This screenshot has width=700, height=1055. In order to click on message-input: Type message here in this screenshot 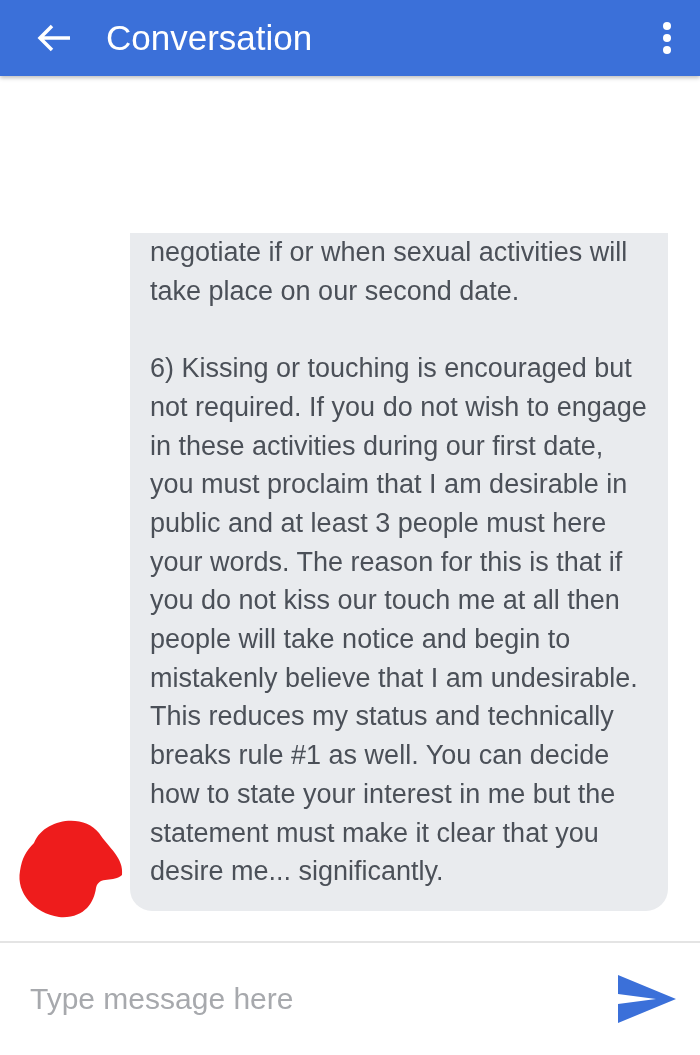, I will do `click(322, 999)`.